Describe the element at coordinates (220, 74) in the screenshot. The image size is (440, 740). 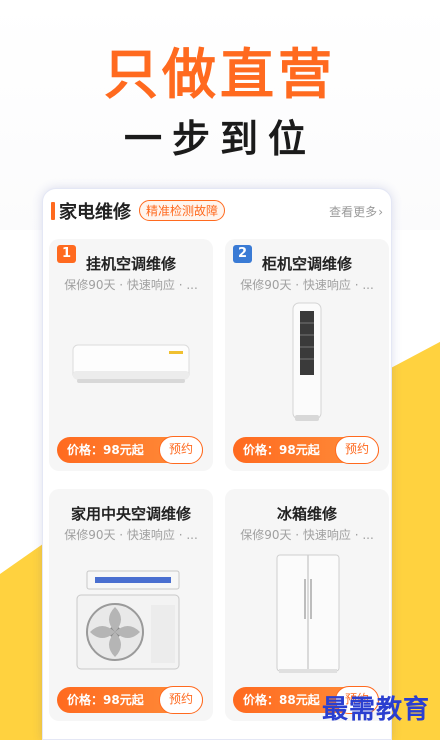
I see `hero-headline: 只做直营` at that location.